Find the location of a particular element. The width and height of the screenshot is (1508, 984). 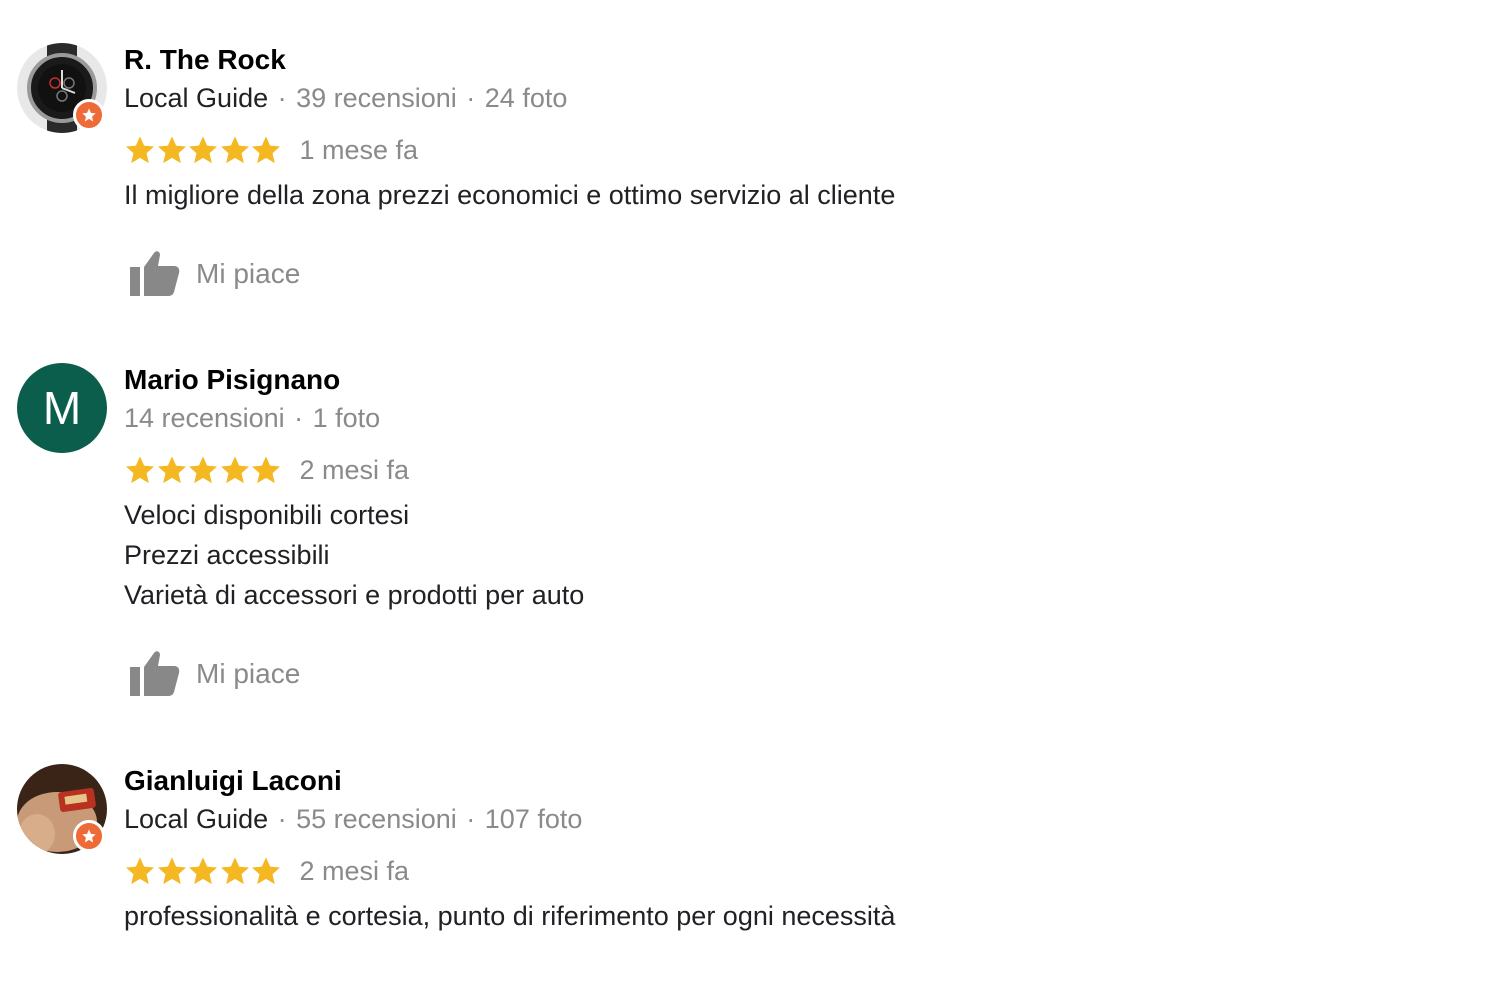

reviewer-meta: Local Guide · 55 recensioni · 107 foto is located at coordinates (509, 819).